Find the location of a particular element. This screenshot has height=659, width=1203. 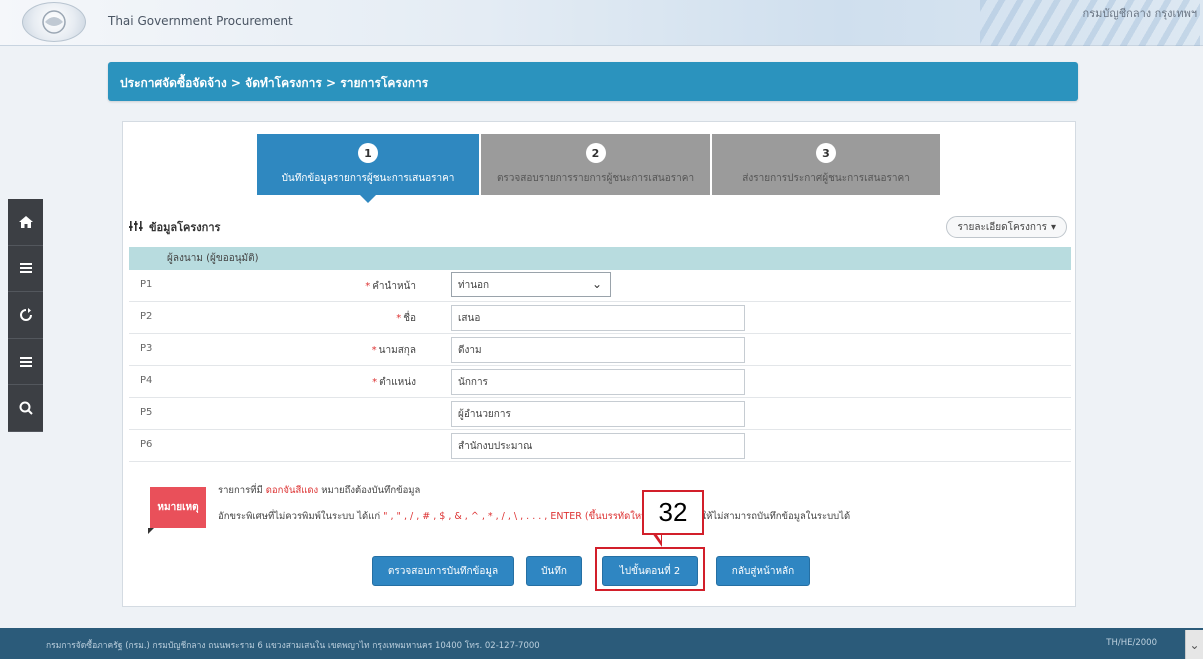

row-code: P3 is located at coordinates (146, 348).